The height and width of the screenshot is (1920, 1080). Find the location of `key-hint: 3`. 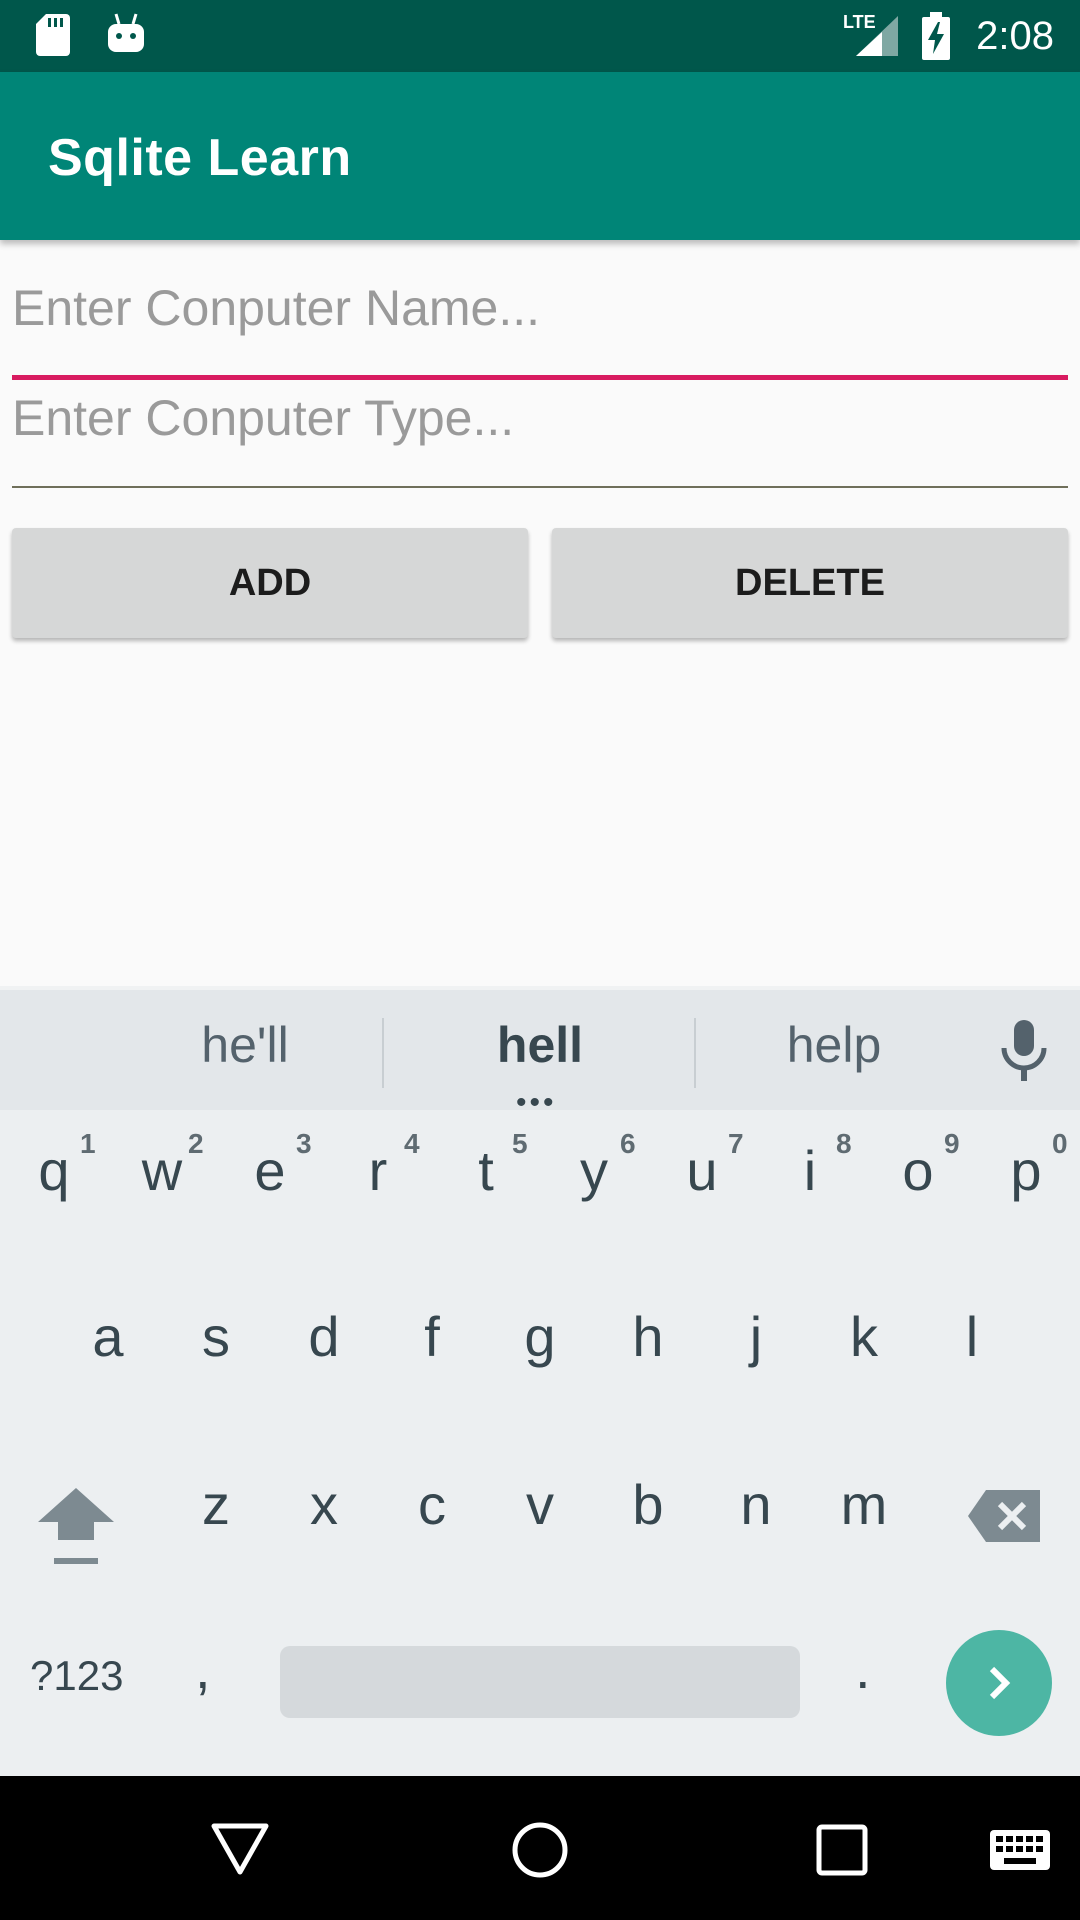

key-hint: 3 is located at coordinates (304, 1143).